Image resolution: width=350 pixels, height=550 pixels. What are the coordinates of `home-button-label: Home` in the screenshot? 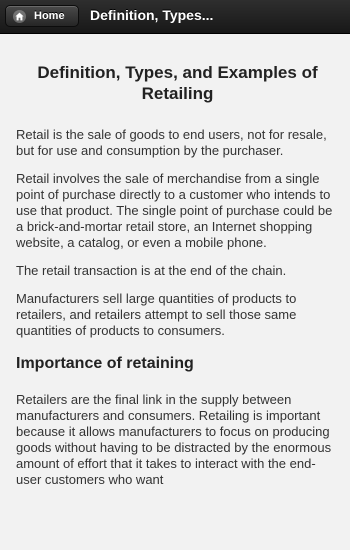 It's located at (49, 16).